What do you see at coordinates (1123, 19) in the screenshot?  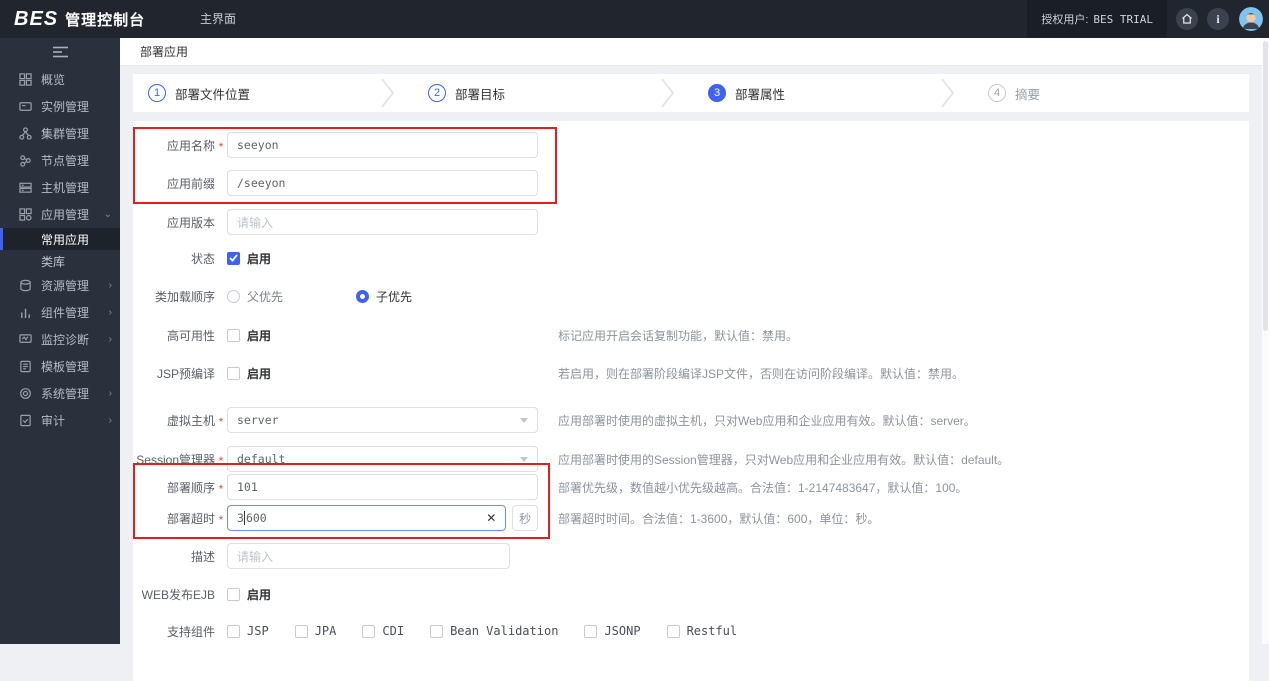 I see `licensed-user-value: BES TRIAL` at bounding box center [1123, 19].